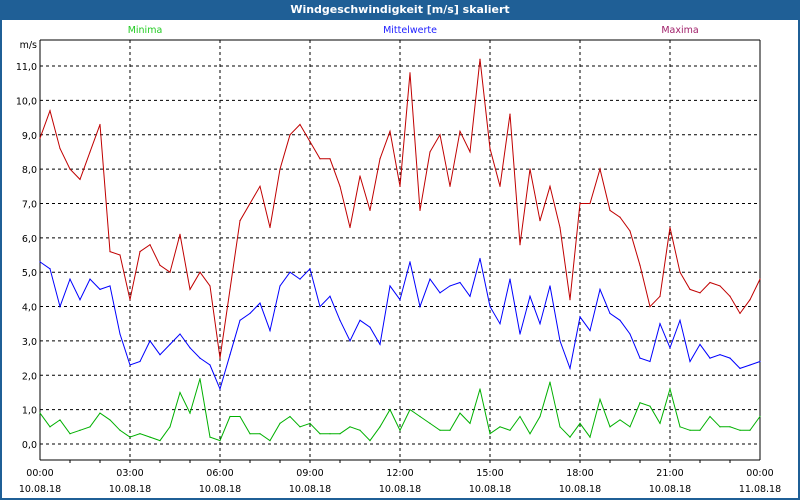  I want to click on y-tick-label: 0,0, so click(29, 445).